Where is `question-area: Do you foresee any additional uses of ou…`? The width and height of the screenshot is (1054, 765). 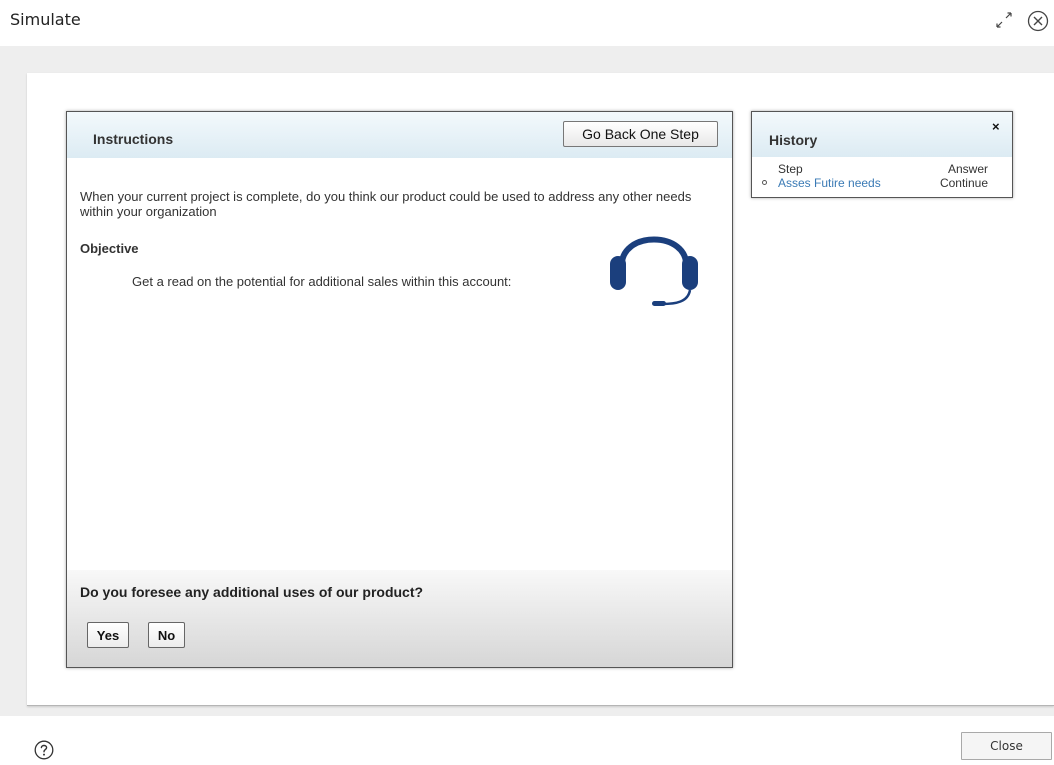 question-area: Do you foresee any additional uses of ou… is located at coordinates (399, 618).